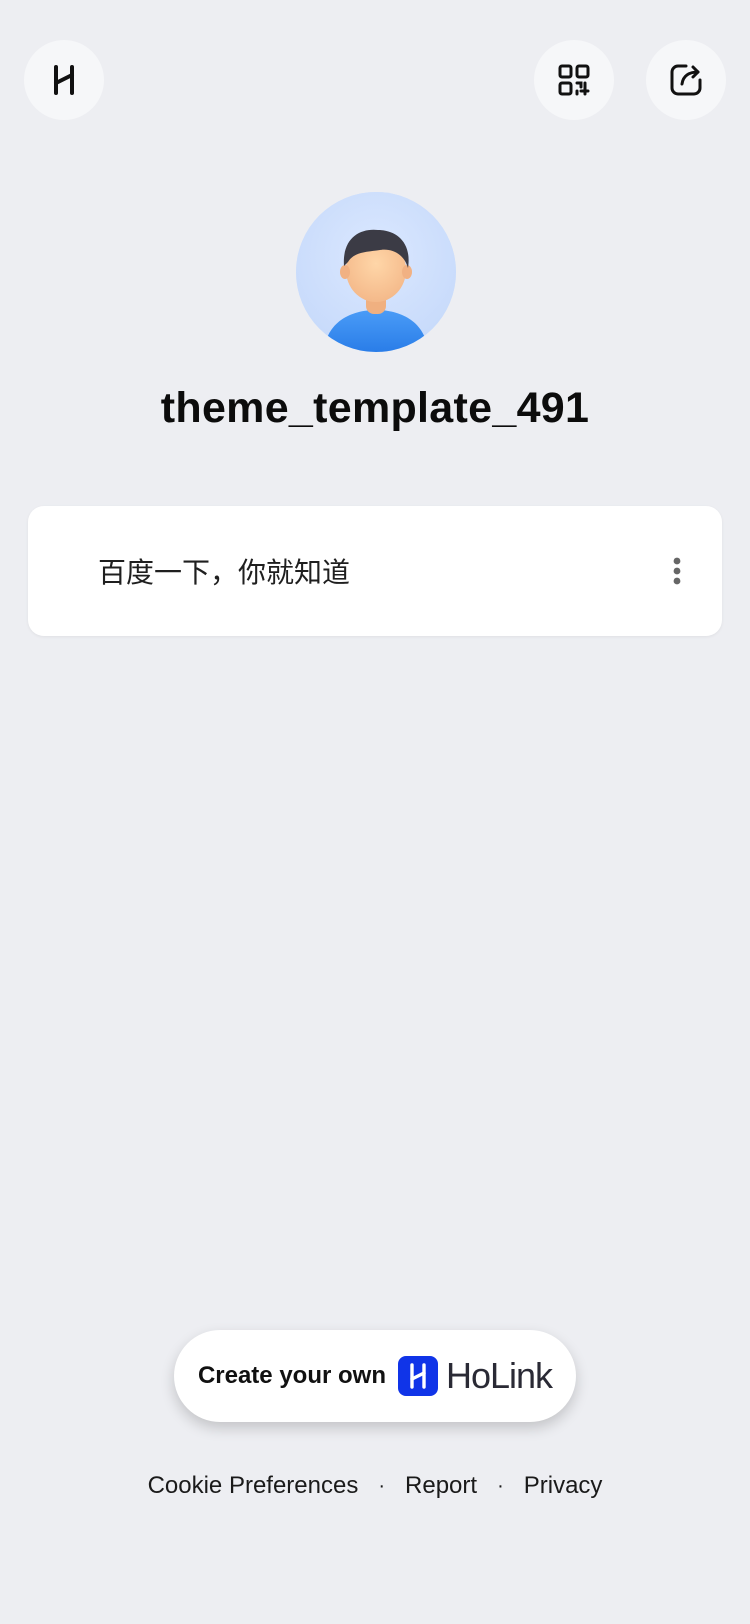 The width and height of the screenshot is (750, 1624). What do you see at coordinates (375, 571) in the screenshot?
I see `link-card-baidu: 百度一下，你就知道` at bounding box center [375, 571].